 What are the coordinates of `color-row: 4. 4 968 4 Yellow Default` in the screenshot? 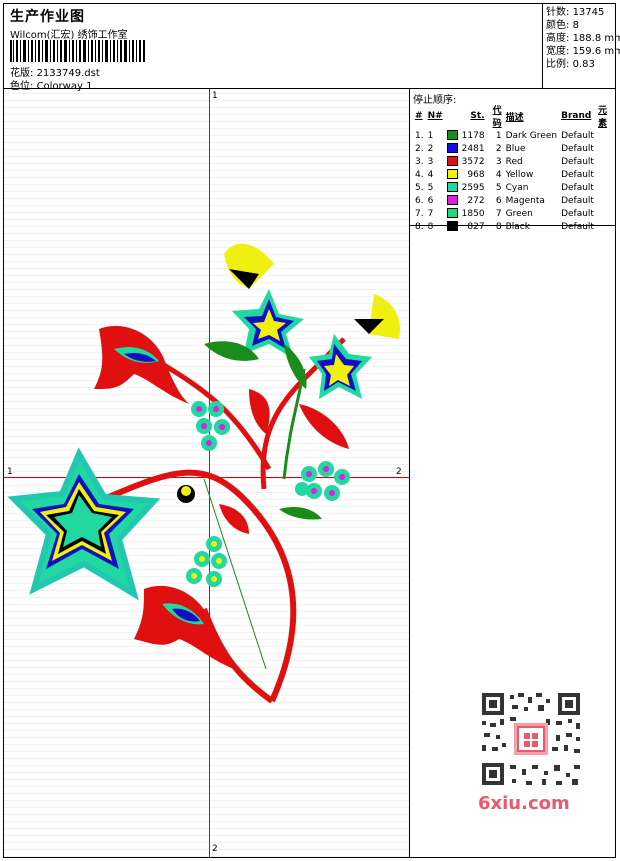 It's located at (513, 174).